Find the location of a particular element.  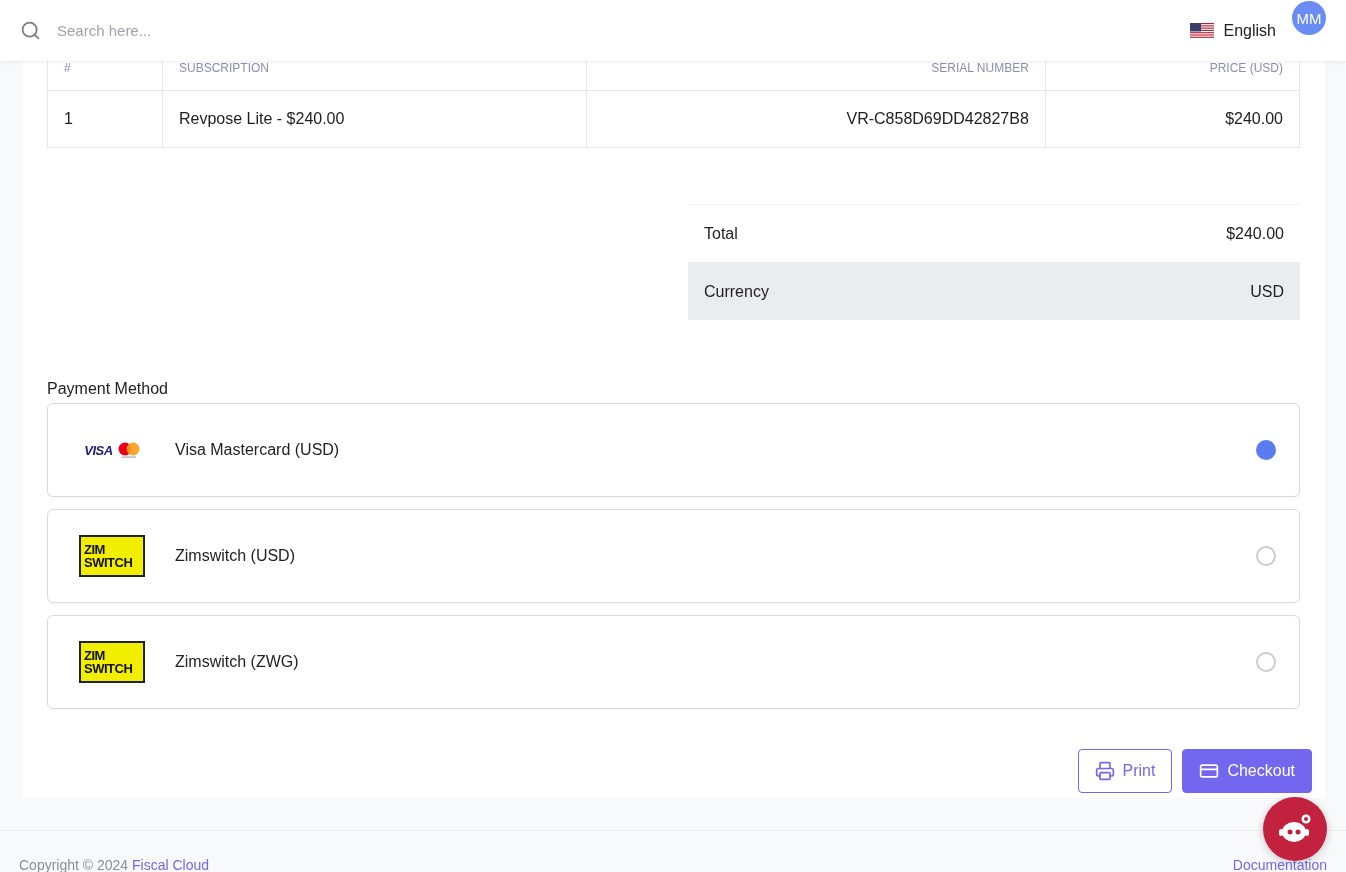

payment-option: ZIM SWITCH Zimswitch (USD) is located at coordinates (673, 556).